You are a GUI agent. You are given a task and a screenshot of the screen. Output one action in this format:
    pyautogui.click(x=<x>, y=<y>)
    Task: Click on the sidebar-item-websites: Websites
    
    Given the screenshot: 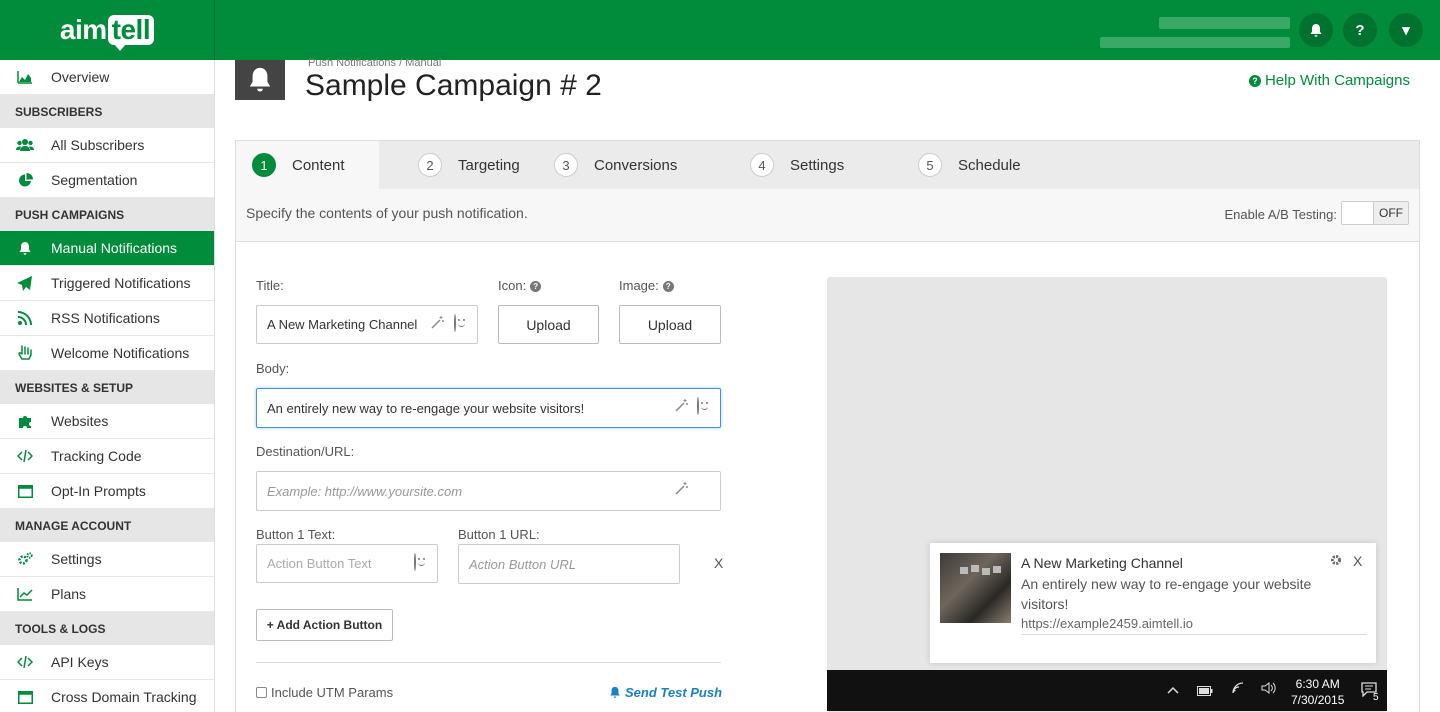 What is the action you would take?
    pyautogui.click(x=107, y=421)
    